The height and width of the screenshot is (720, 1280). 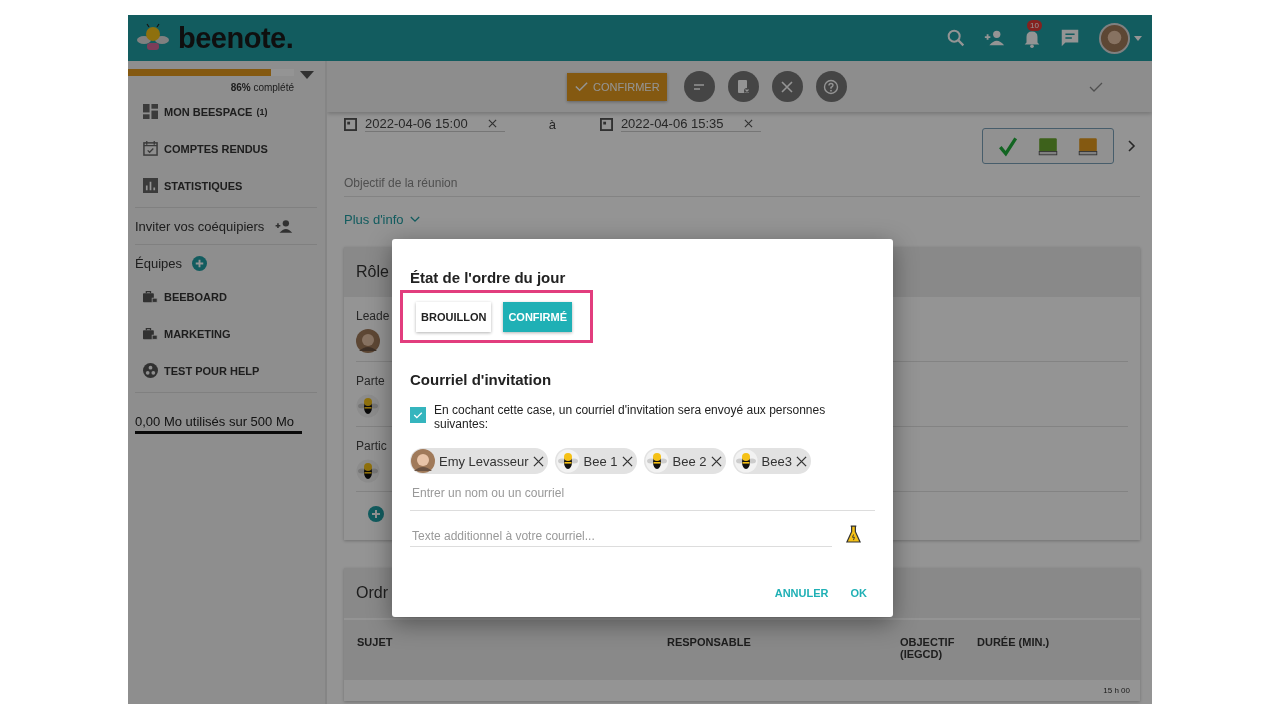 I want to click on search-icon, so click(x=956, y=38).